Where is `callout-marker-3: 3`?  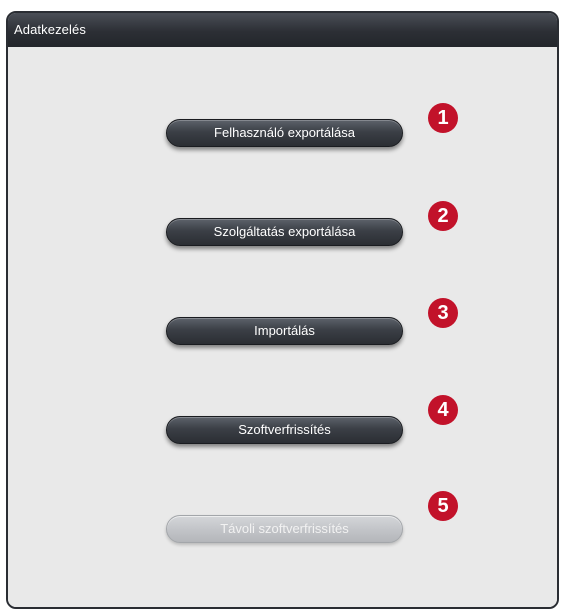 callout-marker-3: 3 is located at coordinates (443, 313).